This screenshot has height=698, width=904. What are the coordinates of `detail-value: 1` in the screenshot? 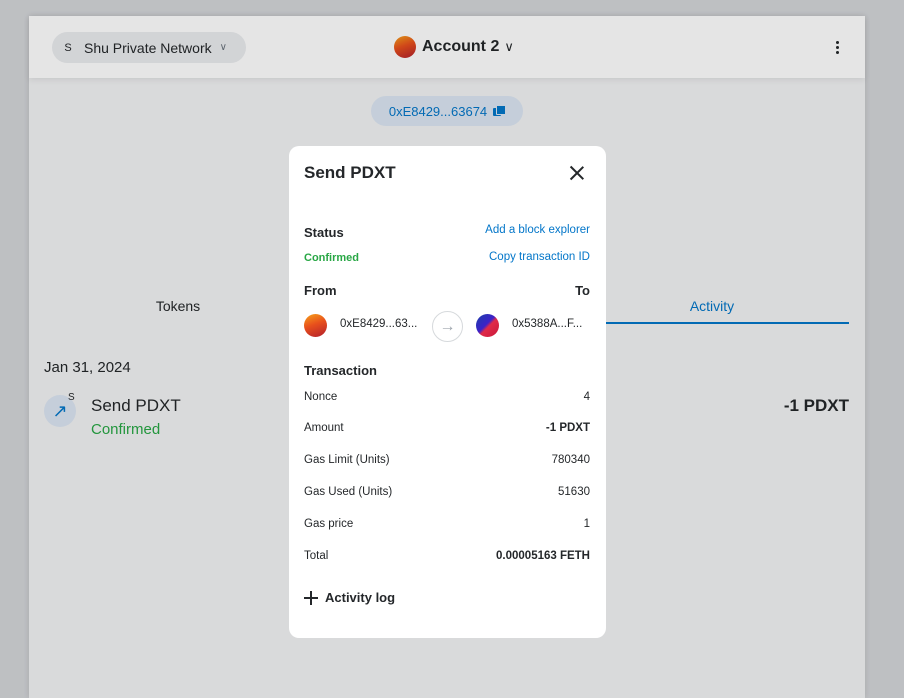 It's located at (586, 524).